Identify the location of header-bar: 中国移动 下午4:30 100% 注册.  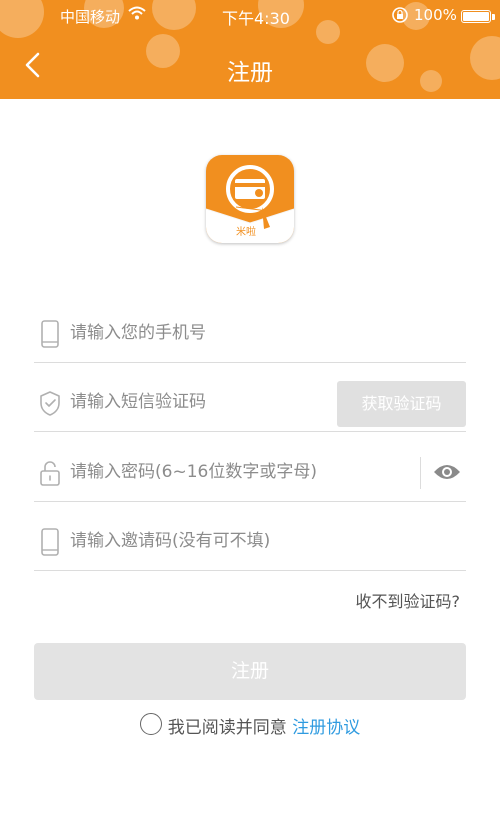
(250, 49).